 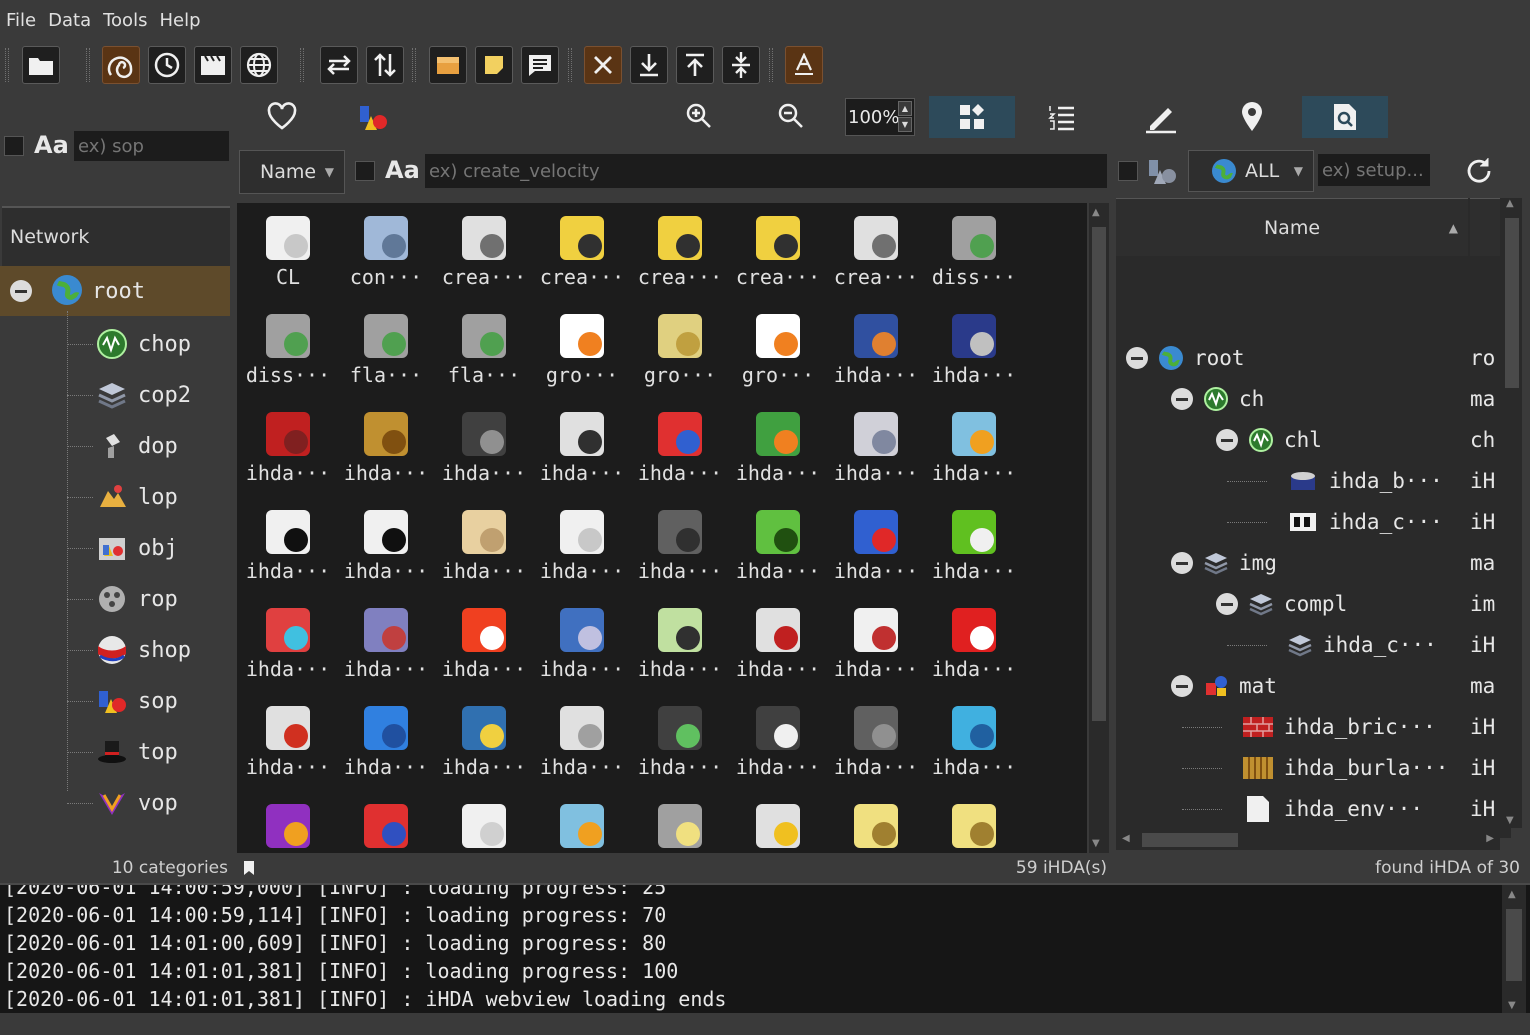 I want to click on web-button, so click(x=259, y=65).